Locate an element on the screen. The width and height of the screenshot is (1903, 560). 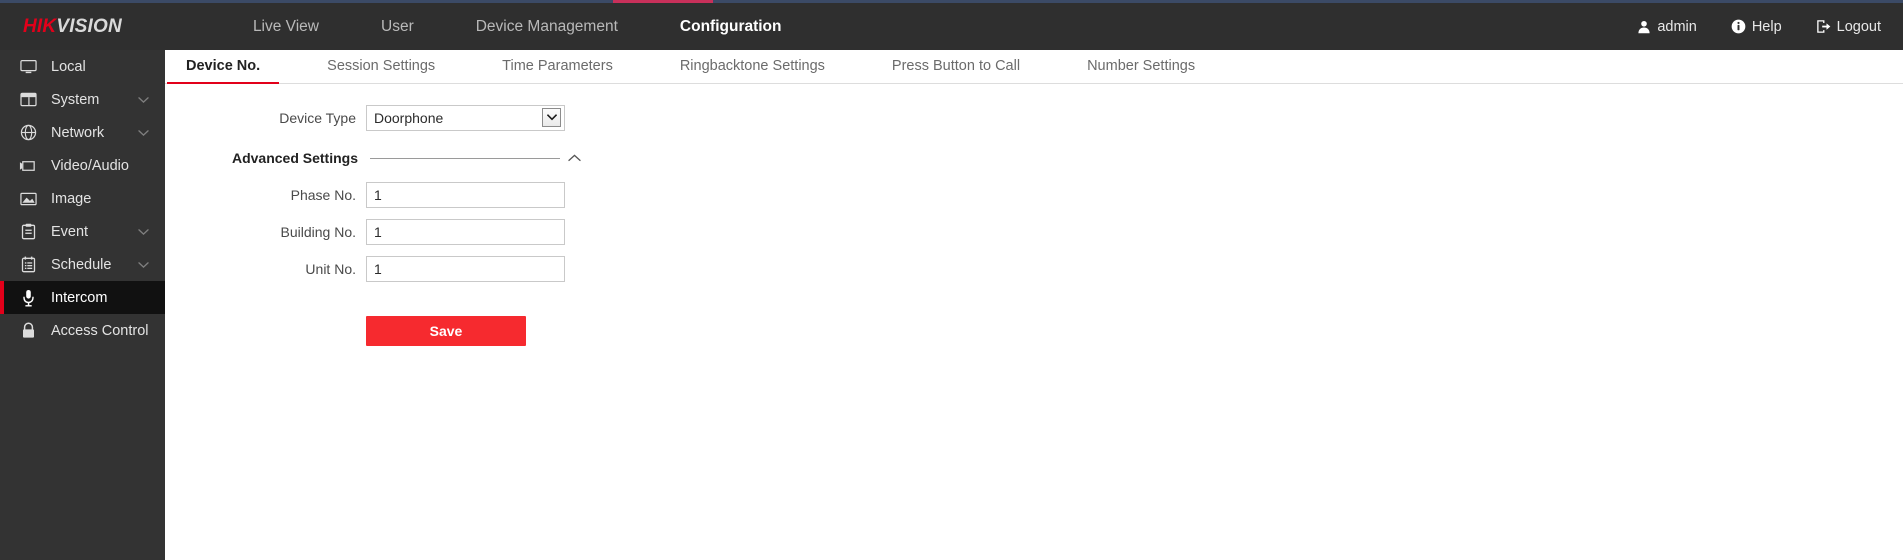
sidebar-label-system: System is located at coordinates (75, 99).